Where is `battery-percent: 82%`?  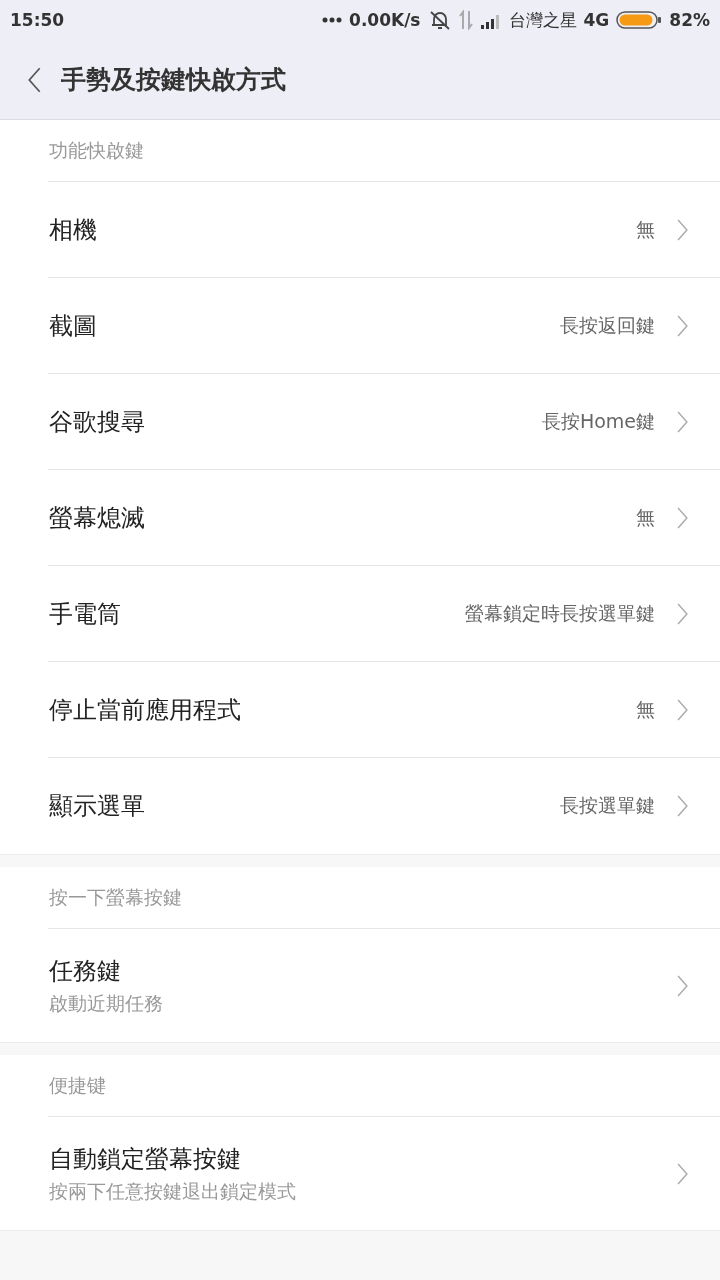
battery-percent: 82% is located at coordinates (689, 20).